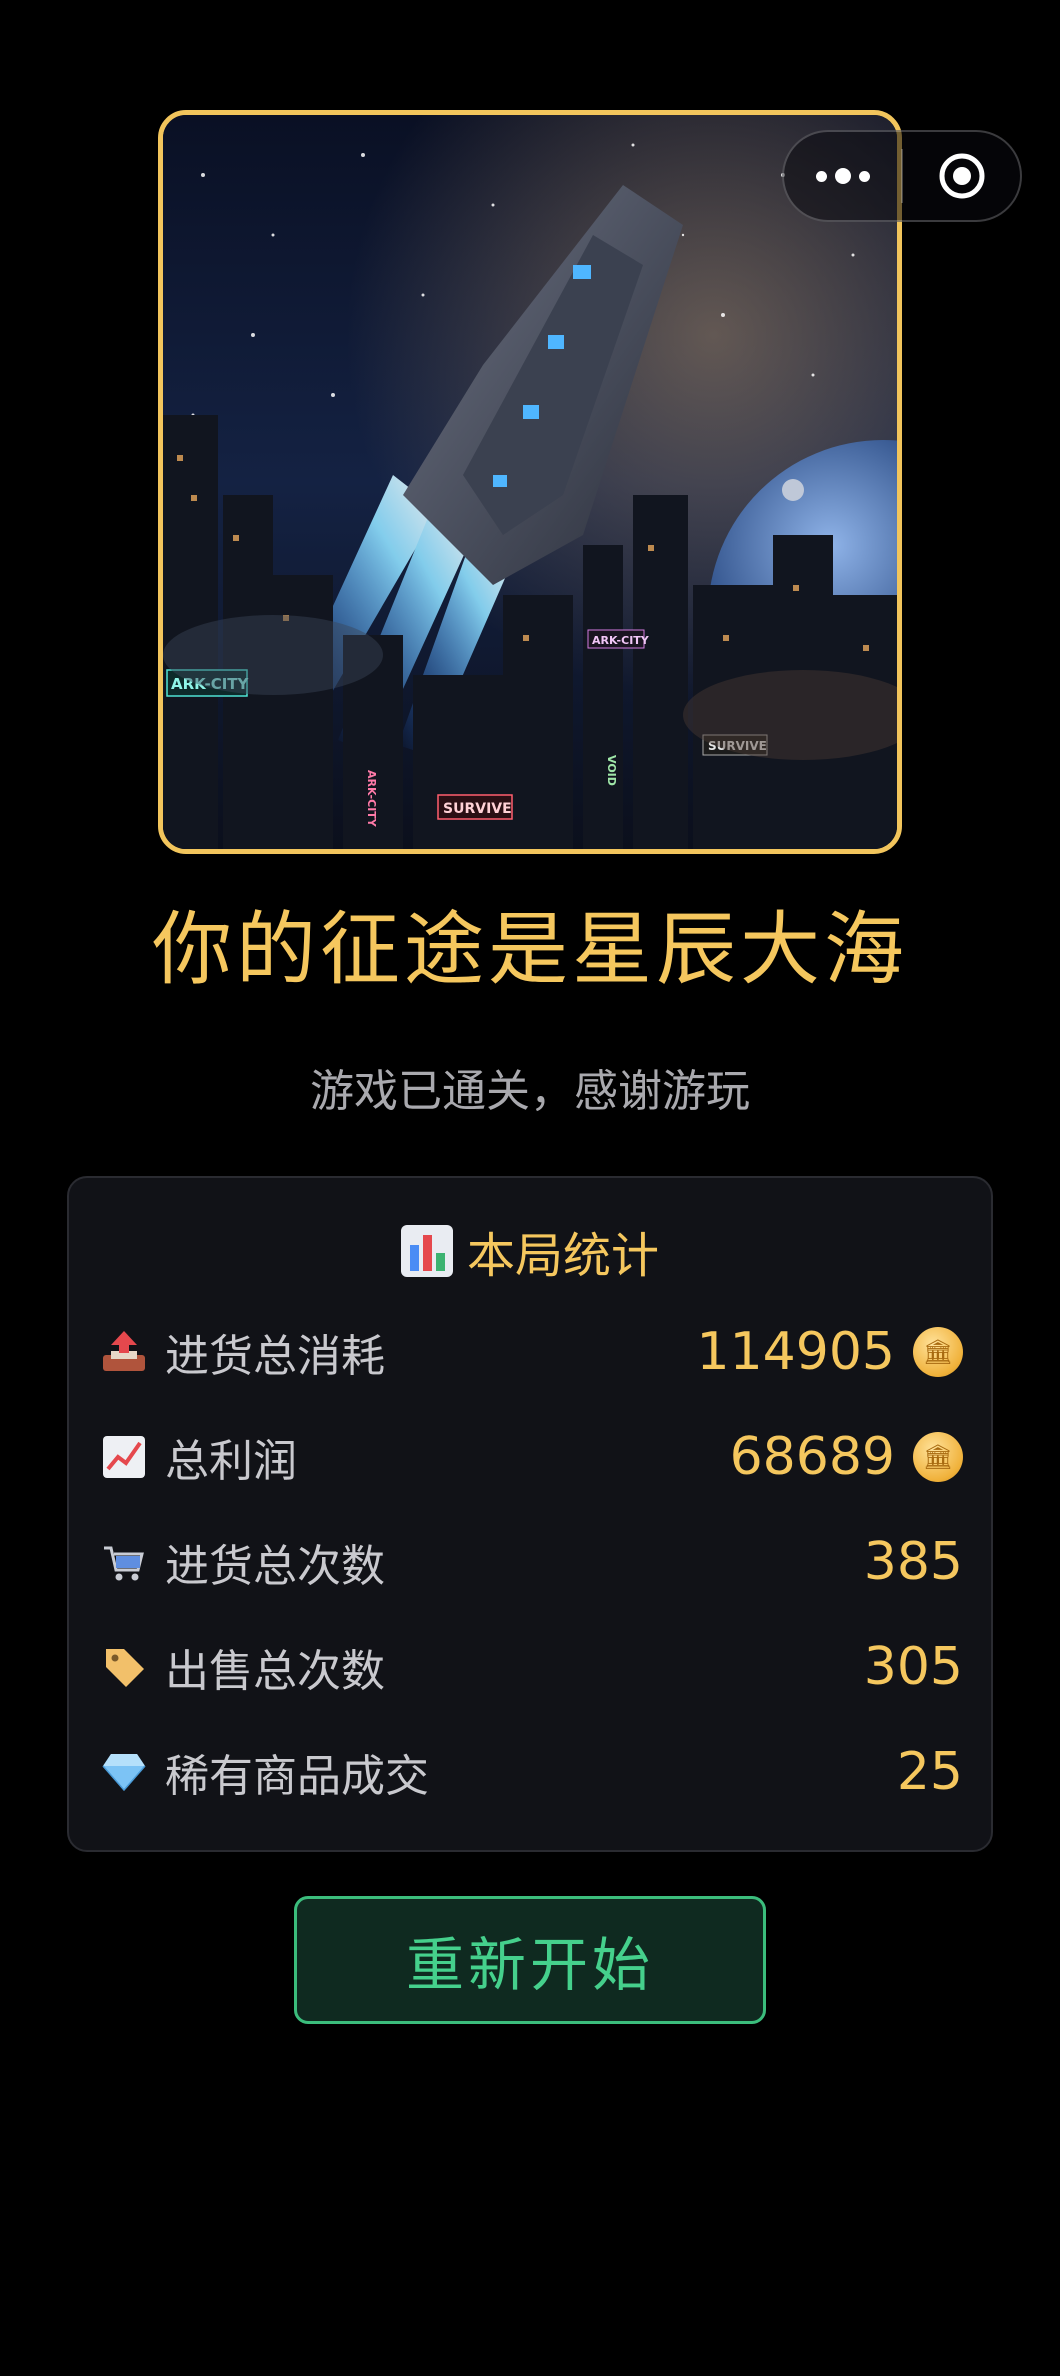  Describe the element at coordinates (124, 1352) in the screenshot. I see `outbox-tray-icon` at that location.